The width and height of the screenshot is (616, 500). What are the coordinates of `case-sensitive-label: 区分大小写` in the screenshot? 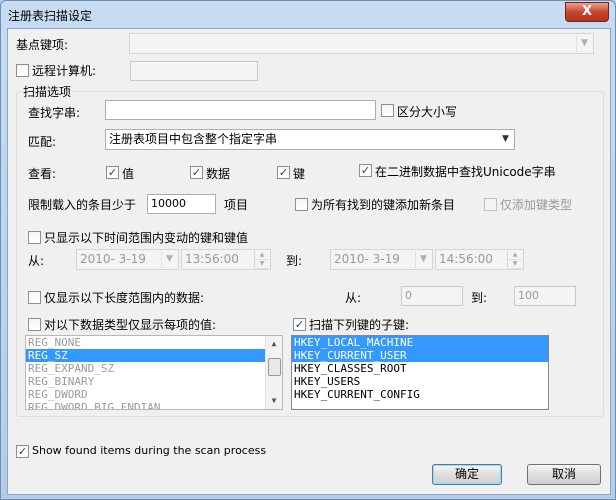 It's located at (427, 112).